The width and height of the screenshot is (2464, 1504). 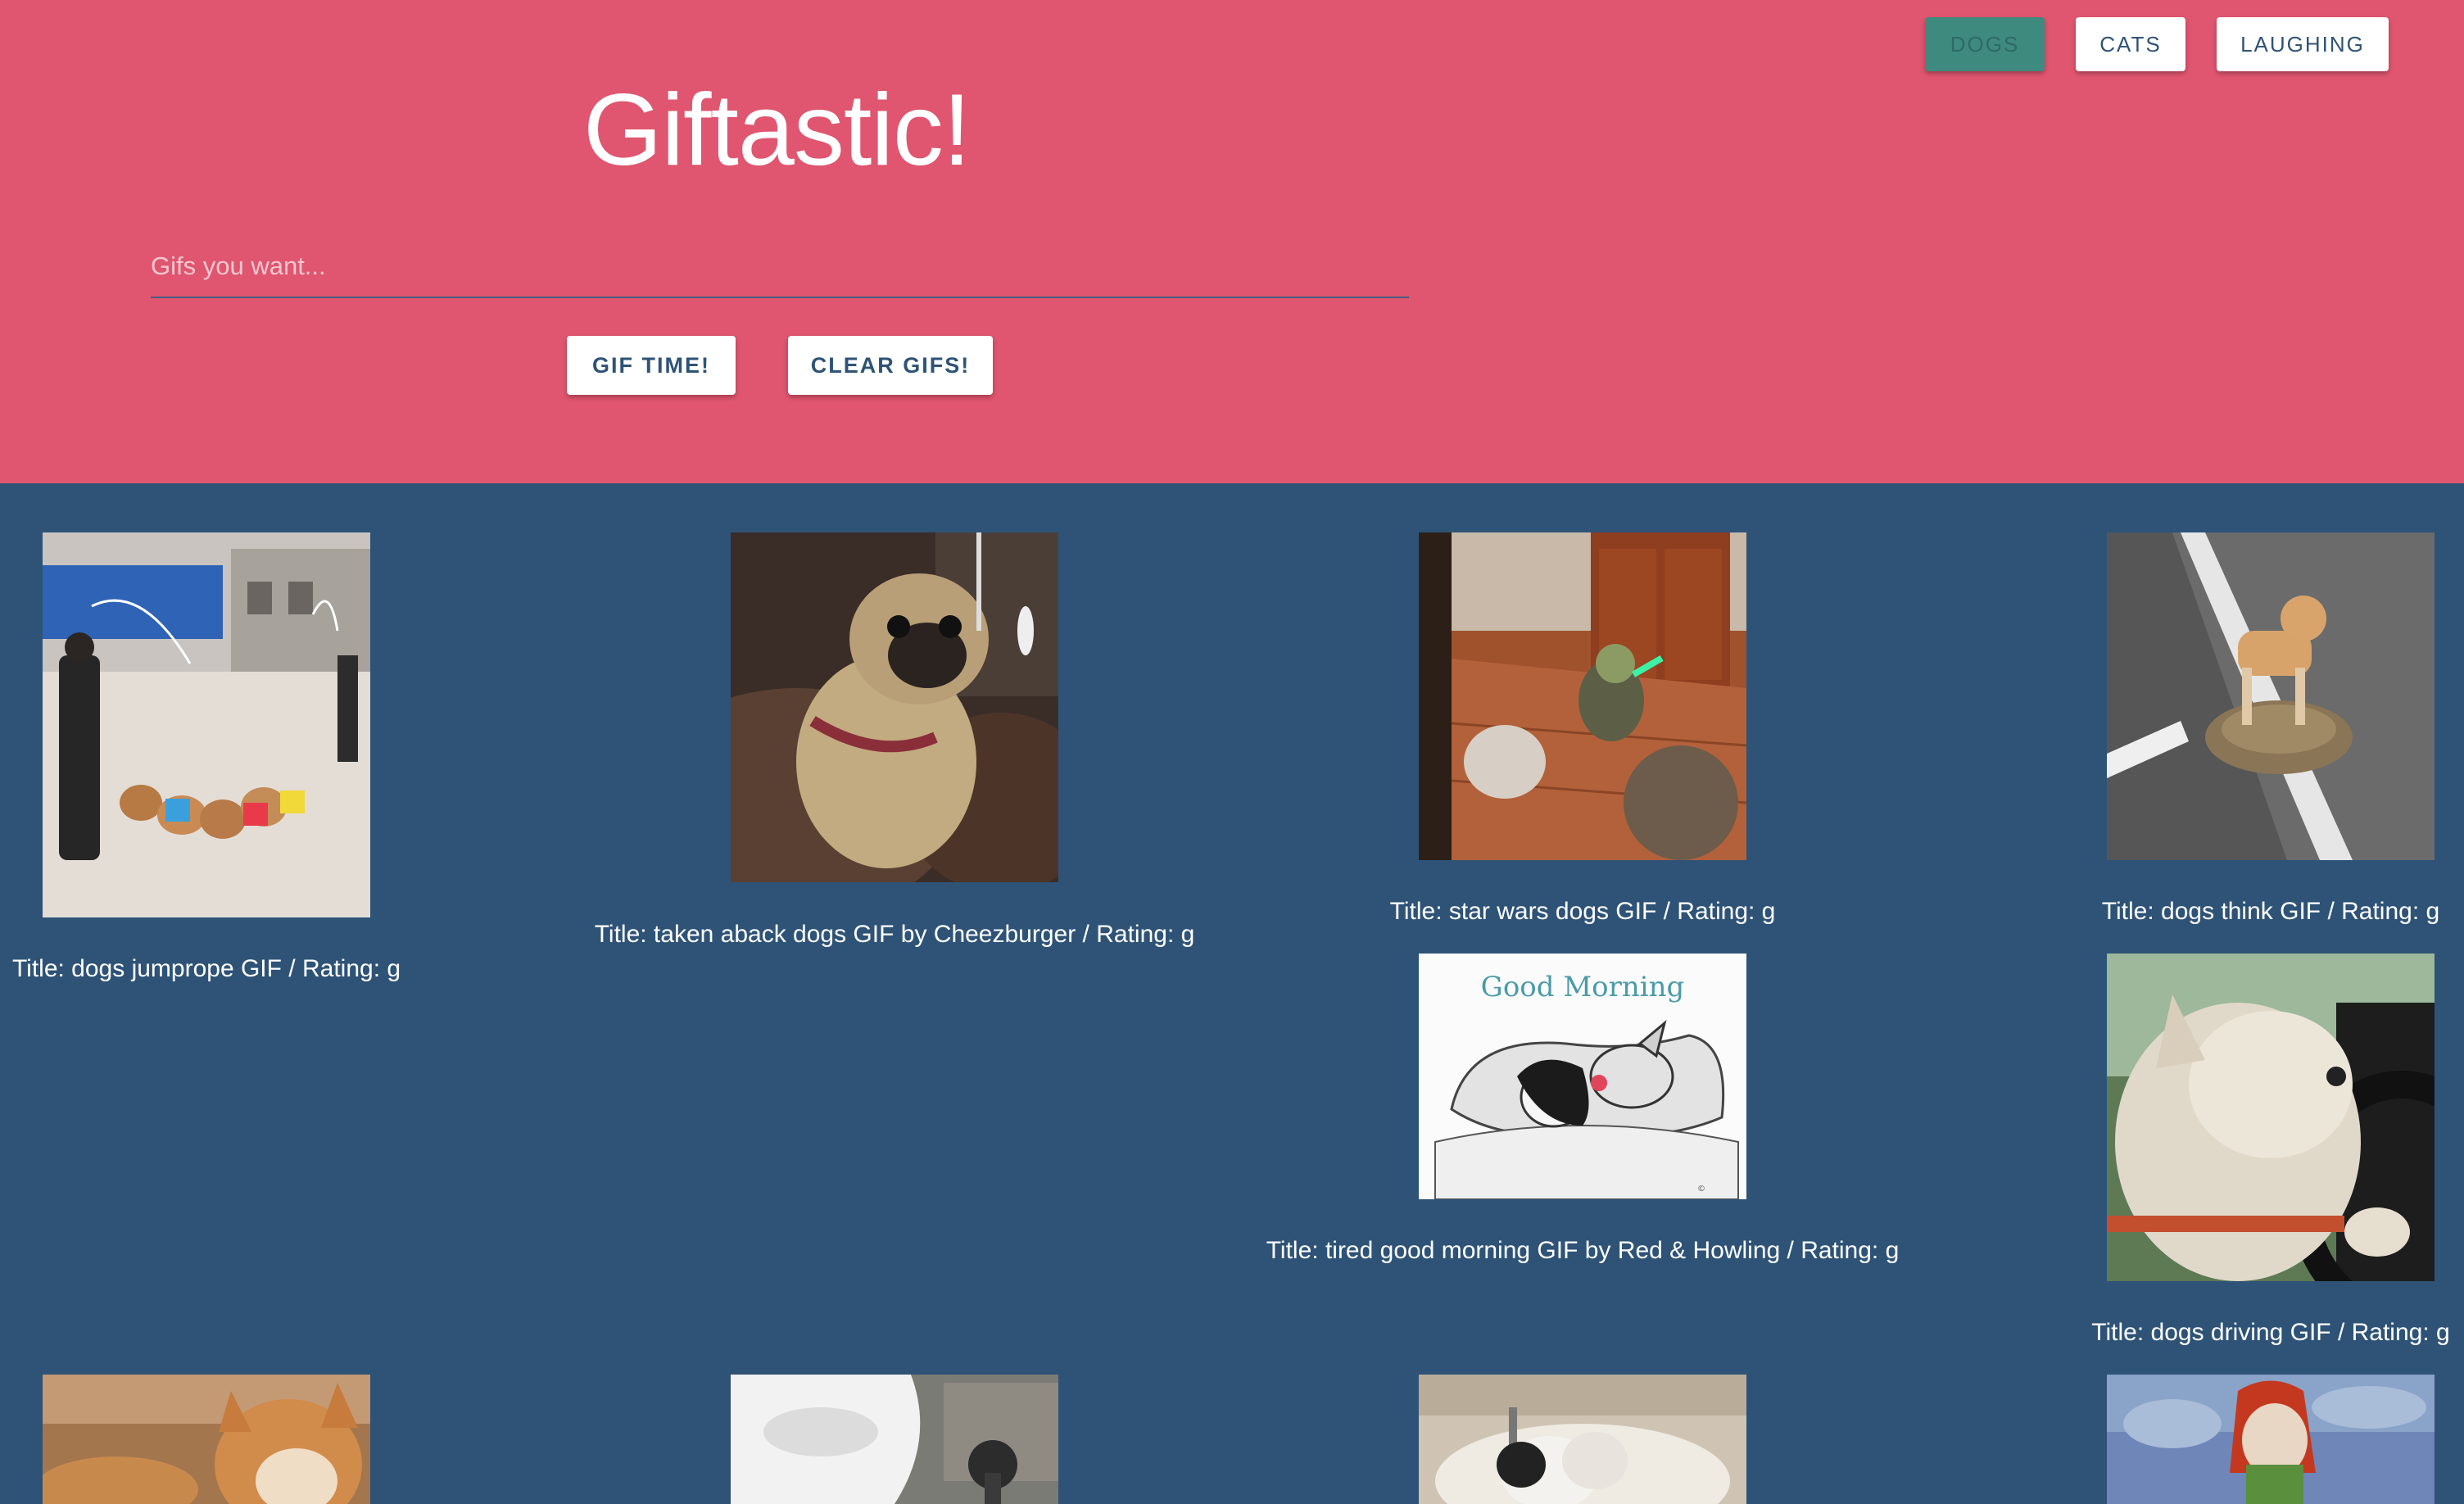 What do you see at coordinates (1582, 1076) in the screenshot?
I see `gif-image: Good Morning ©` at bounding box center [1582, 1076].